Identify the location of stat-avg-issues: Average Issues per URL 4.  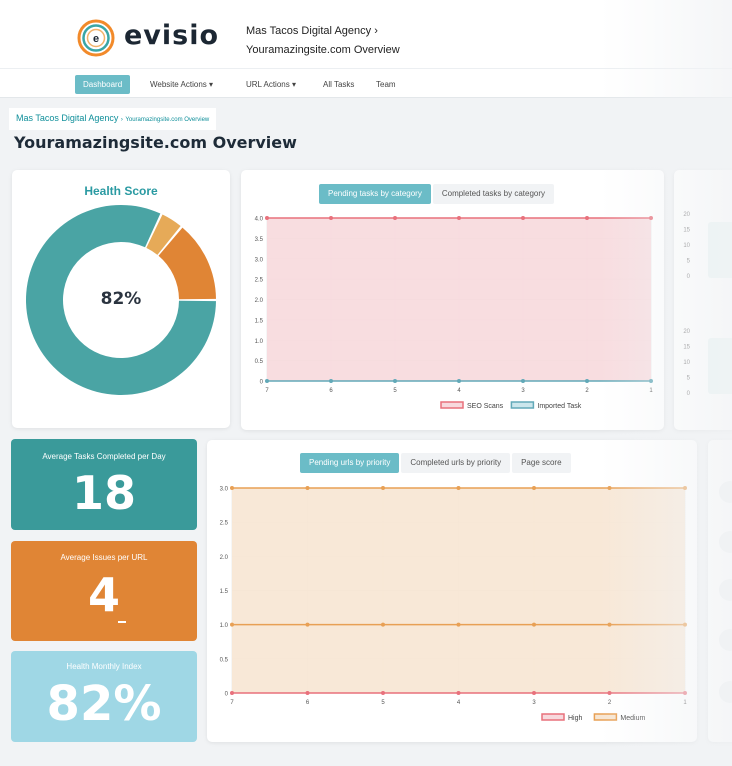
(104, 591).